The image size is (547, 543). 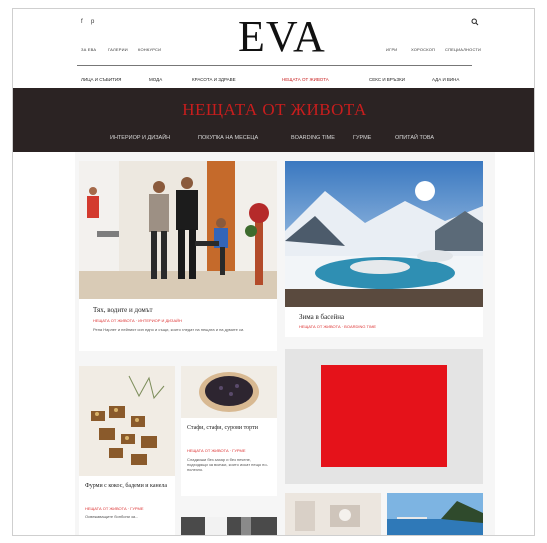 What do you see at coordinates (387, 79) in the screenshot?
I see `nav-item-relationships: СЕКС И ВРЪЗКИ` at bounding box center [387, 79].